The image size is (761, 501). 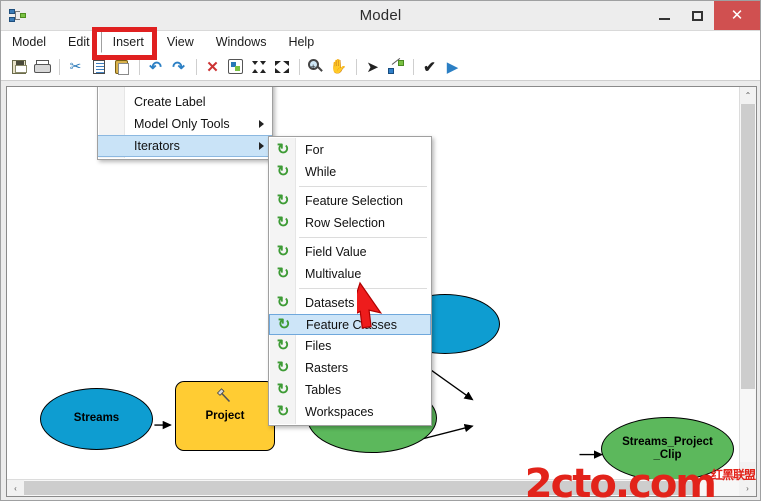 What do you see at coordinates (314, 150) in the screenshot?
I see `submenu-item-label: For` at bounding box center [314, 150].